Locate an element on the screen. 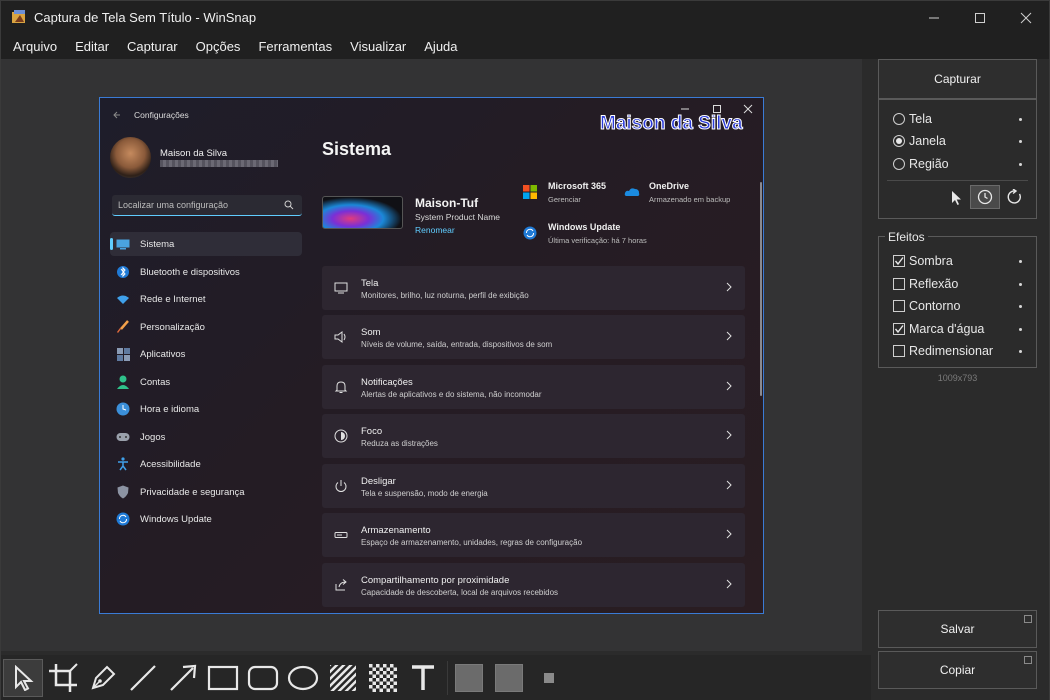 The height and width of the screenshot is (700, 1050). effects-title: Efeitos is located at coordinates (906, 237).